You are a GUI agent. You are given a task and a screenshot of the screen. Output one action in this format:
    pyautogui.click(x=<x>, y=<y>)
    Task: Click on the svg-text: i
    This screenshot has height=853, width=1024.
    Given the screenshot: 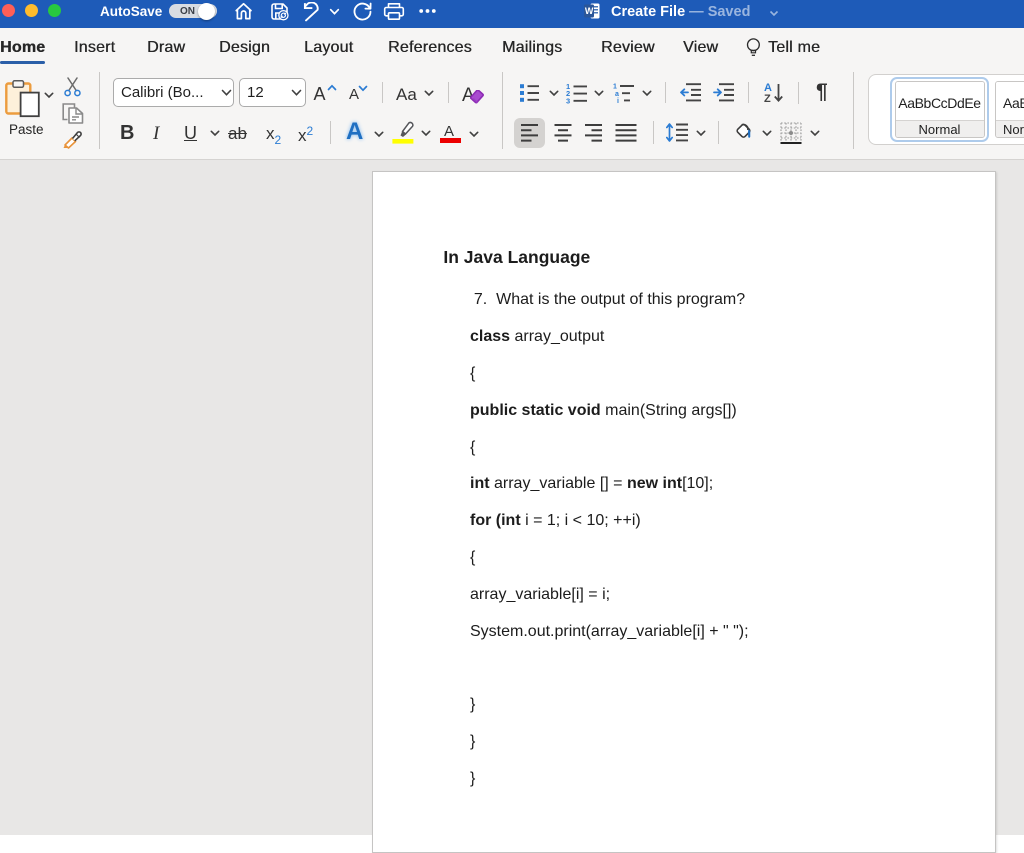 What is the action you would take?
    pyautogui.click(x=618, y=101)
    